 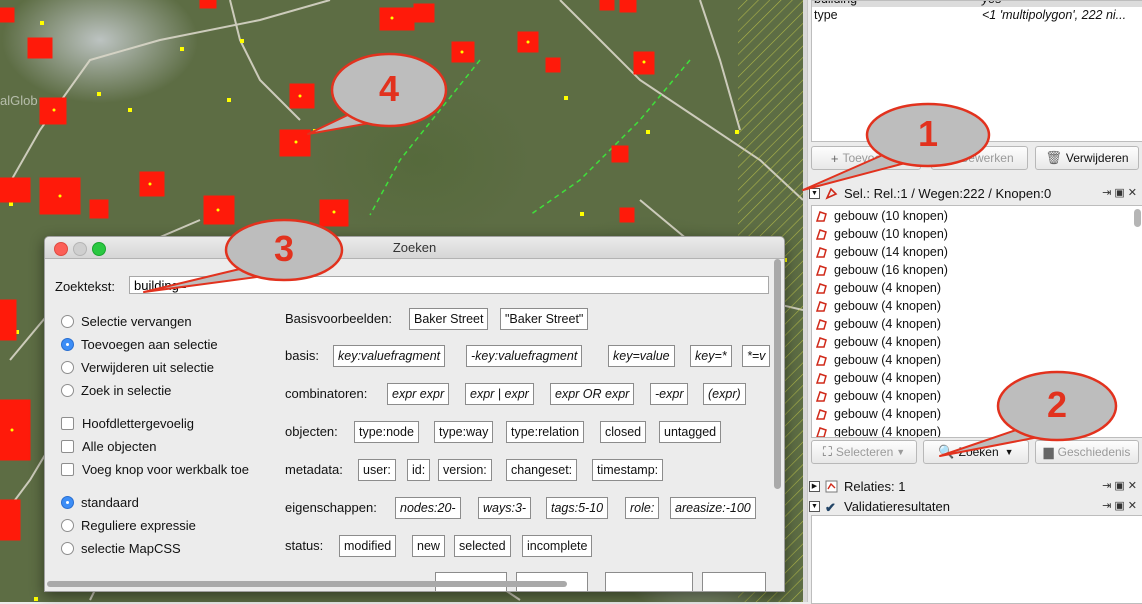 What do you see at coordinates (544, 319) in the screenshot?
I see `search-example-chip: "Baker Street"` at bounding box center [544, 319].